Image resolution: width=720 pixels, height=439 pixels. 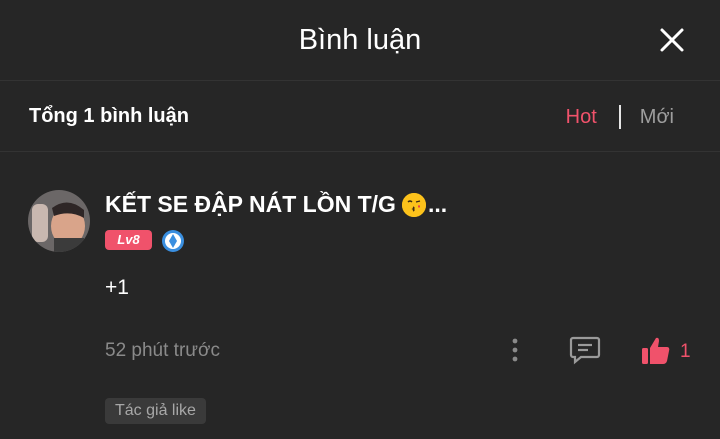 I want to click on more-options-button, so click(x=515, y=350).